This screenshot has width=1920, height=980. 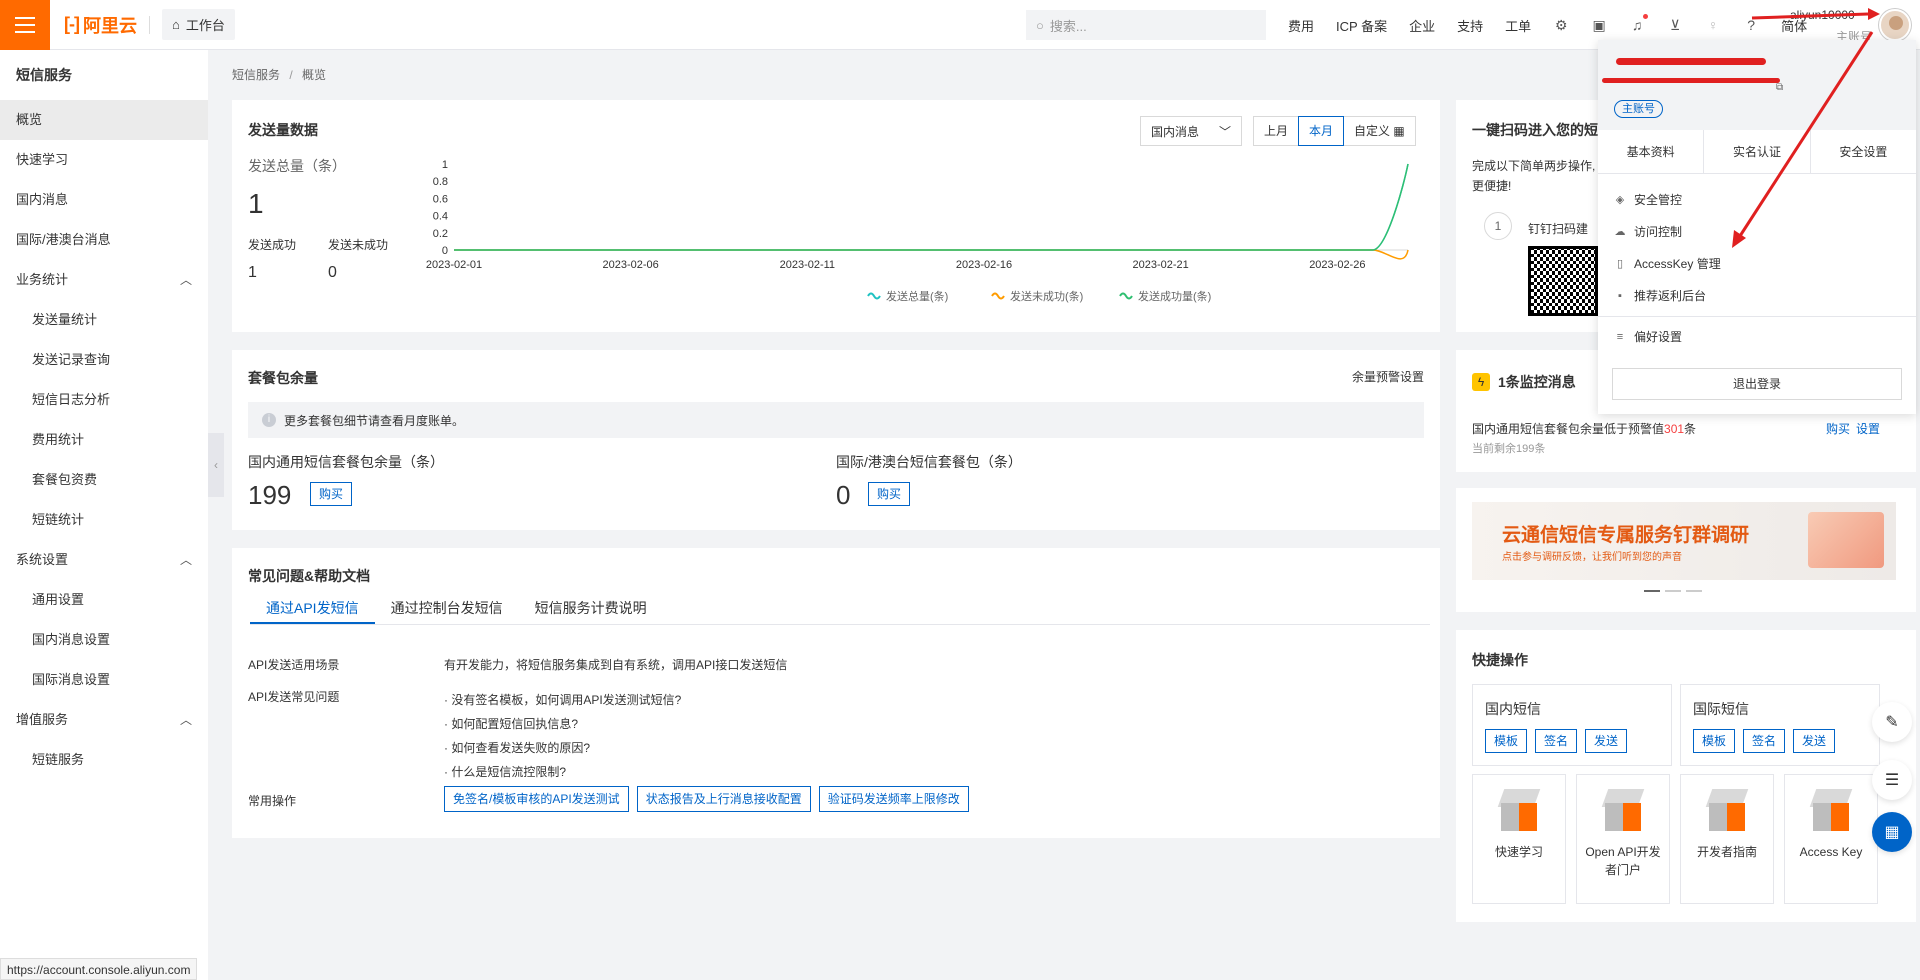 What do you see at coordinates (1606, 741) in the screenshot?
I see `domestic-send-button: 发送` at bounding box center [1606, 741].